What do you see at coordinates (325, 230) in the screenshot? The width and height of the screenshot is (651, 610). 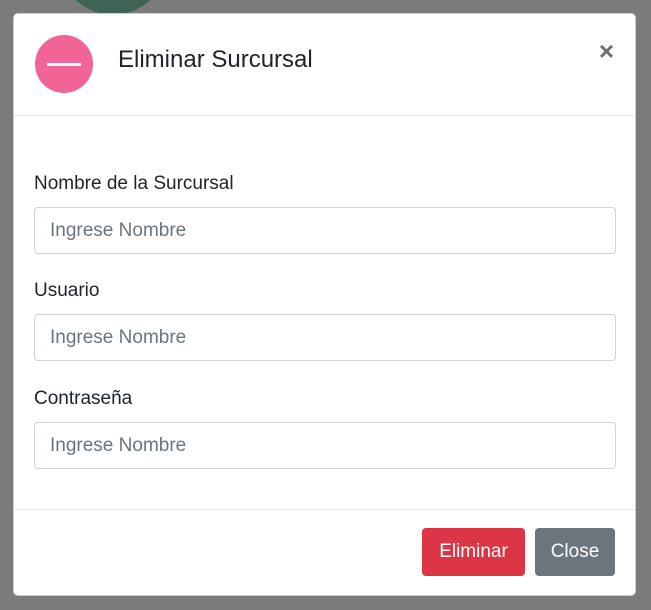 I see `branch-name-input` at bounding box center [325, 230].